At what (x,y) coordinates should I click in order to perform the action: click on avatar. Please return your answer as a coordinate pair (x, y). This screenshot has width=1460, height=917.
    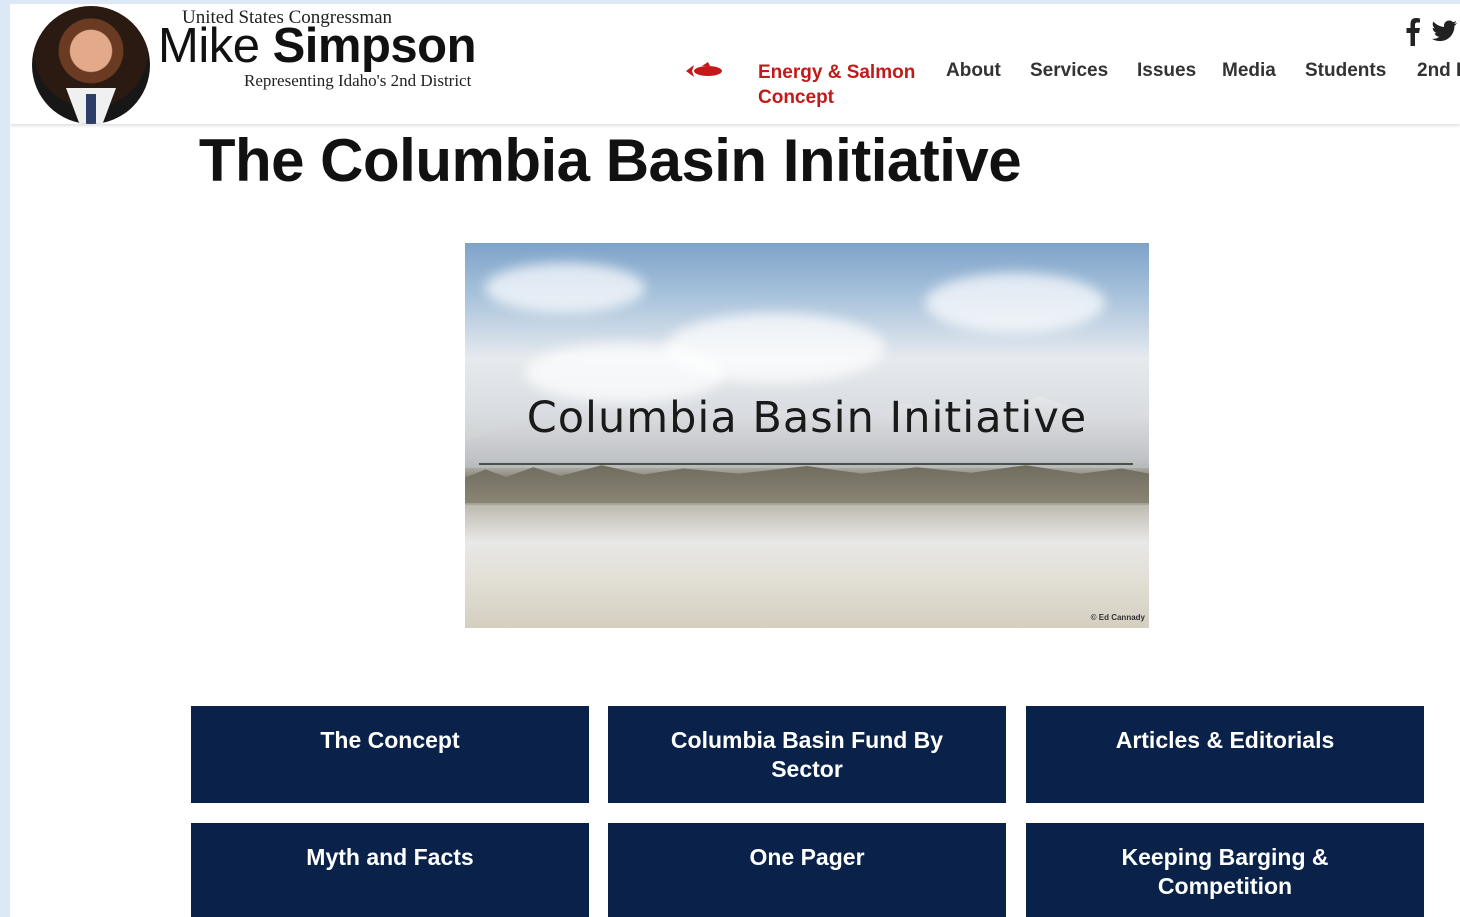
    Looking at the image, I should click on (91, 65).